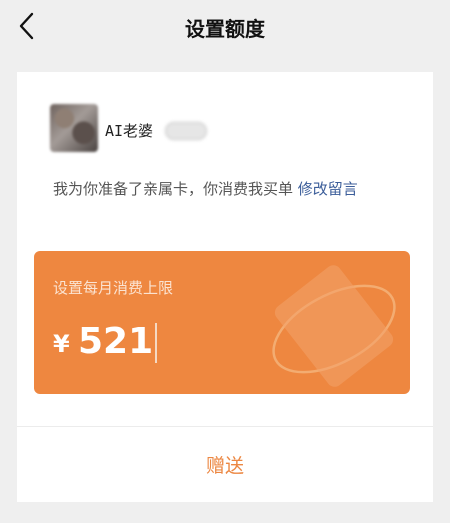  Describe the element at coordinates (61, 344) in the screenshot. I see `currency-symbol: ¥` at that location.